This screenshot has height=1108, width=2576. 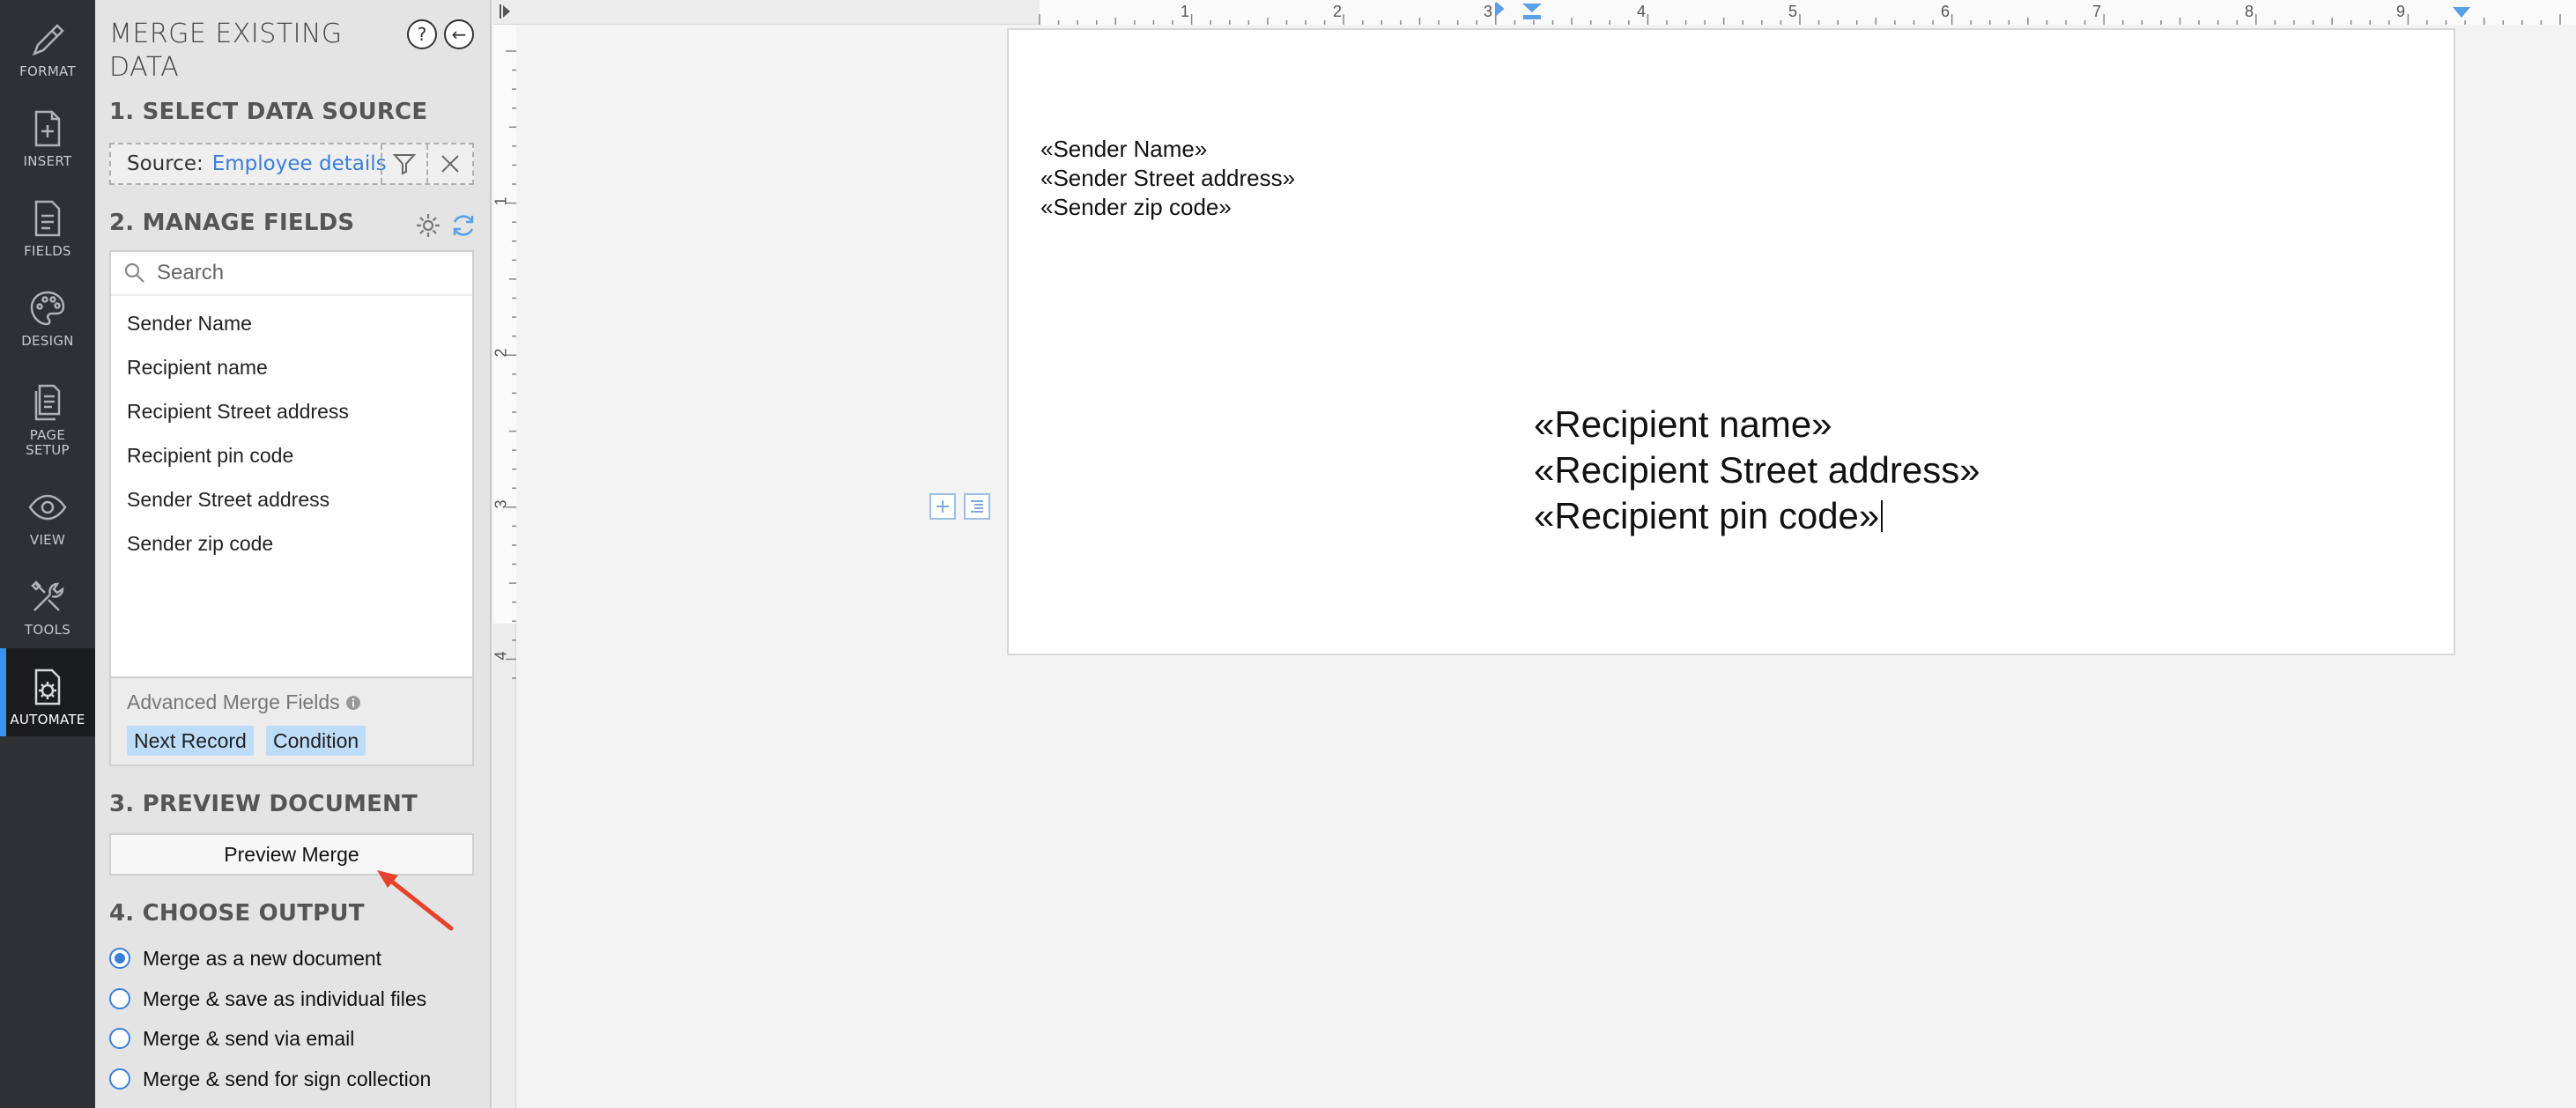 I want to click on condition-chip: Condition, so click(x=316, y=741).